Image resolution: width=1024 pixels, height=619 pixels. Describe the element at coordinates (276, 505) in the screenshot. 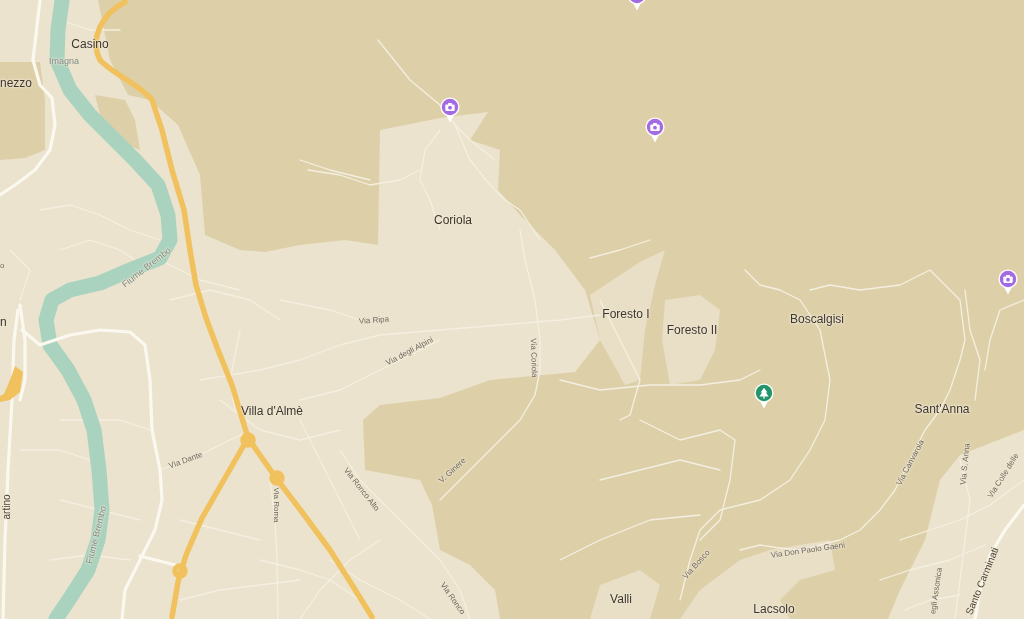

I see `street-label: Via Roma` at that location.